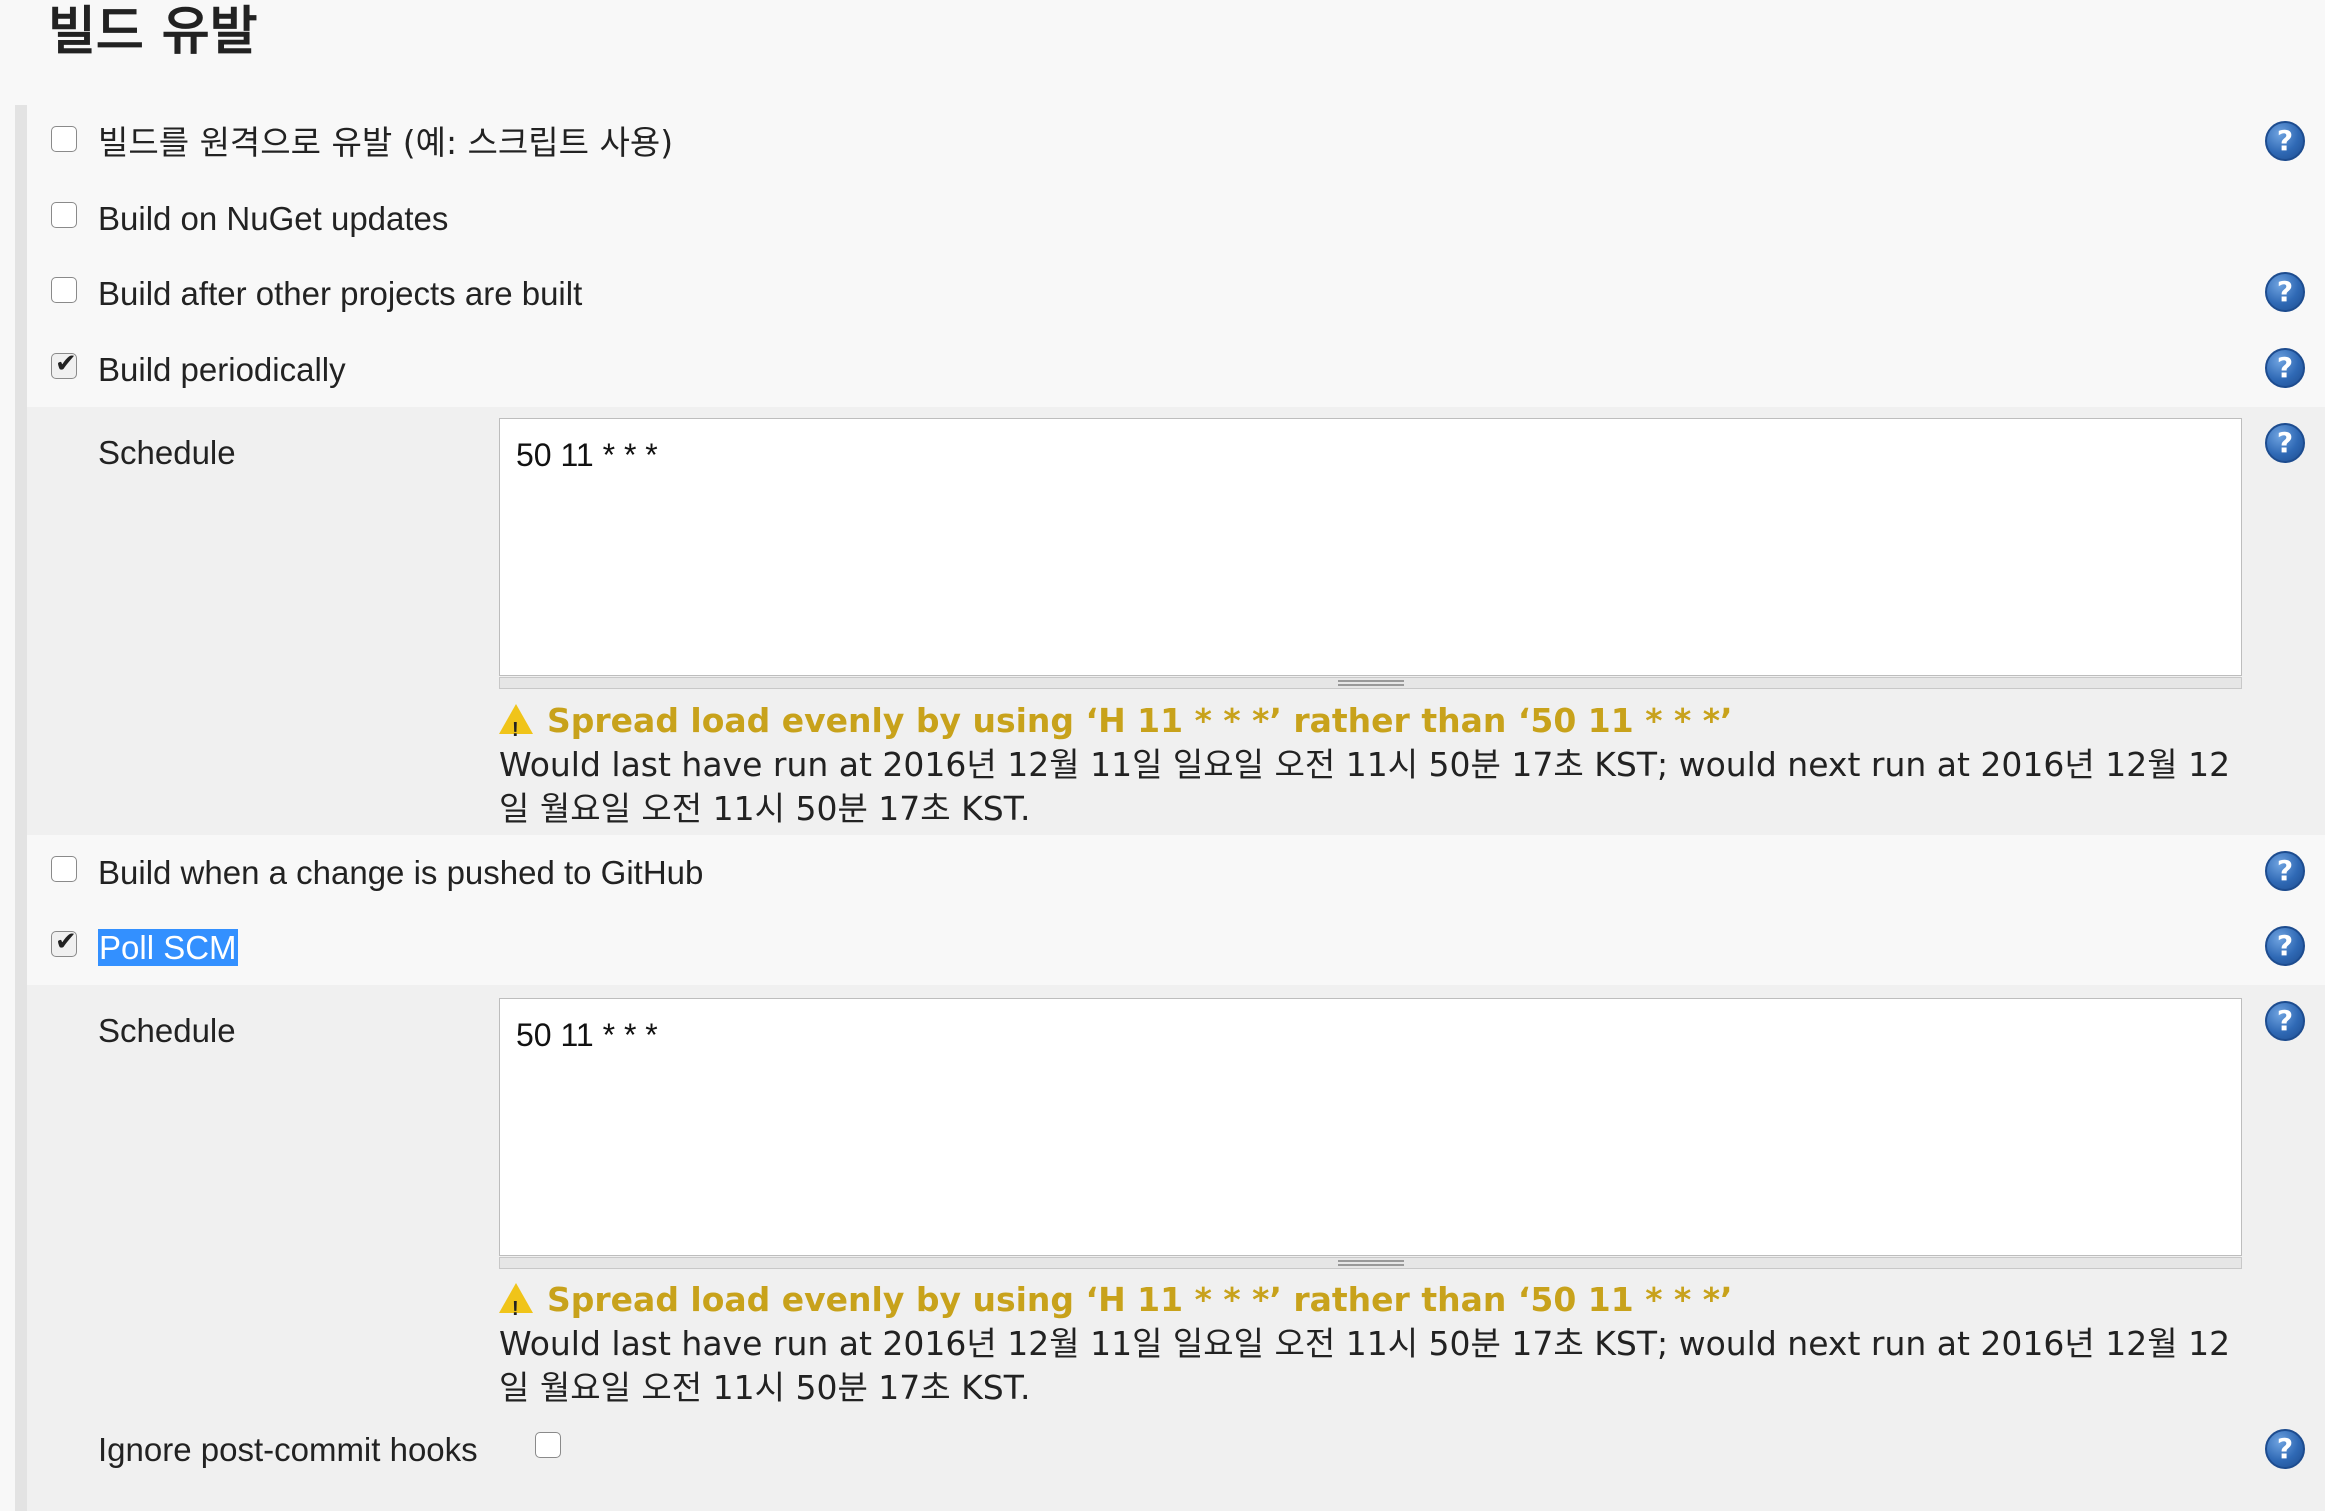 Image resolution: width=2325 pixels, height=1511 pixels. What do you see at coordinates (288, 1449) in the screenshot?
I see `ignore-hooks-label: Ignore post-commit hooks` at bounding box center [288, 1449].